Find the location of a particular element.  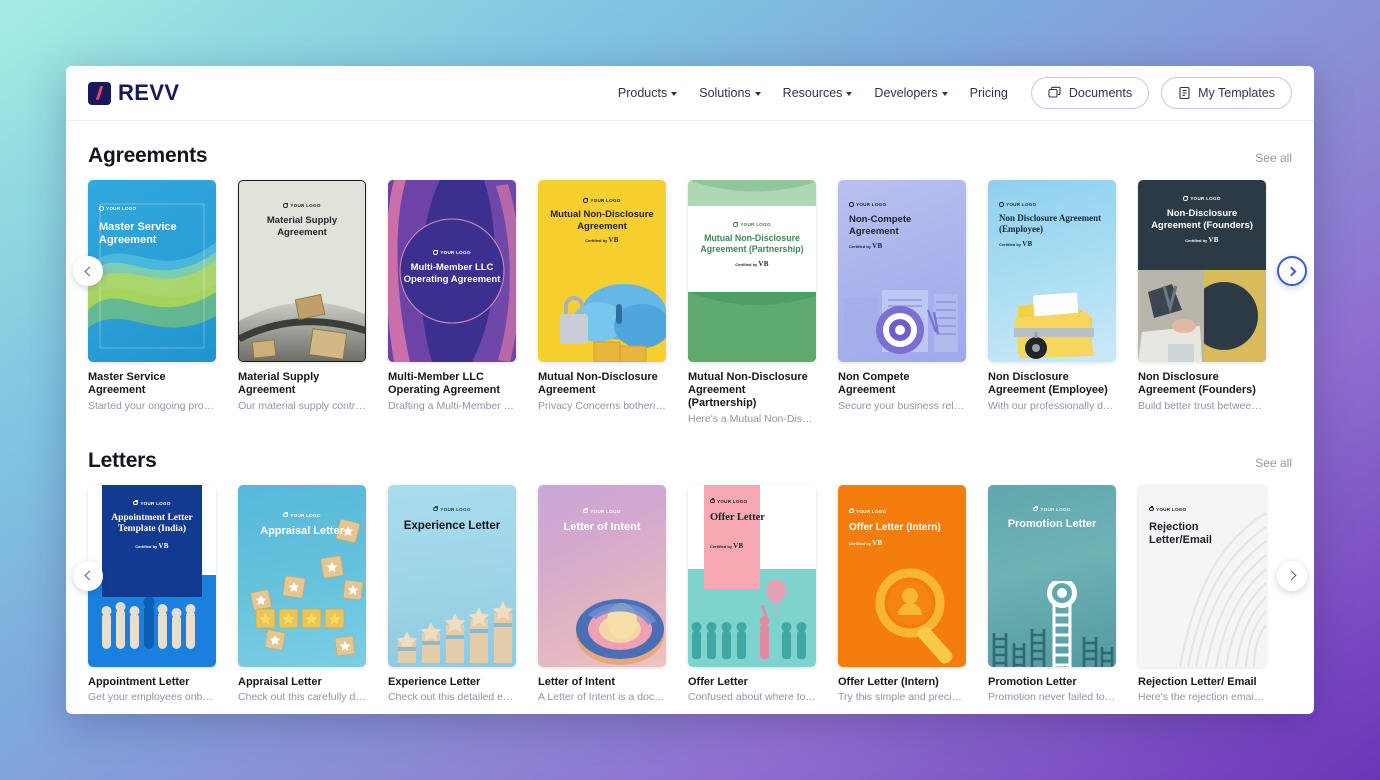

thumb-title: Rejection Letter/Email is located at coordinates (1180, 533).